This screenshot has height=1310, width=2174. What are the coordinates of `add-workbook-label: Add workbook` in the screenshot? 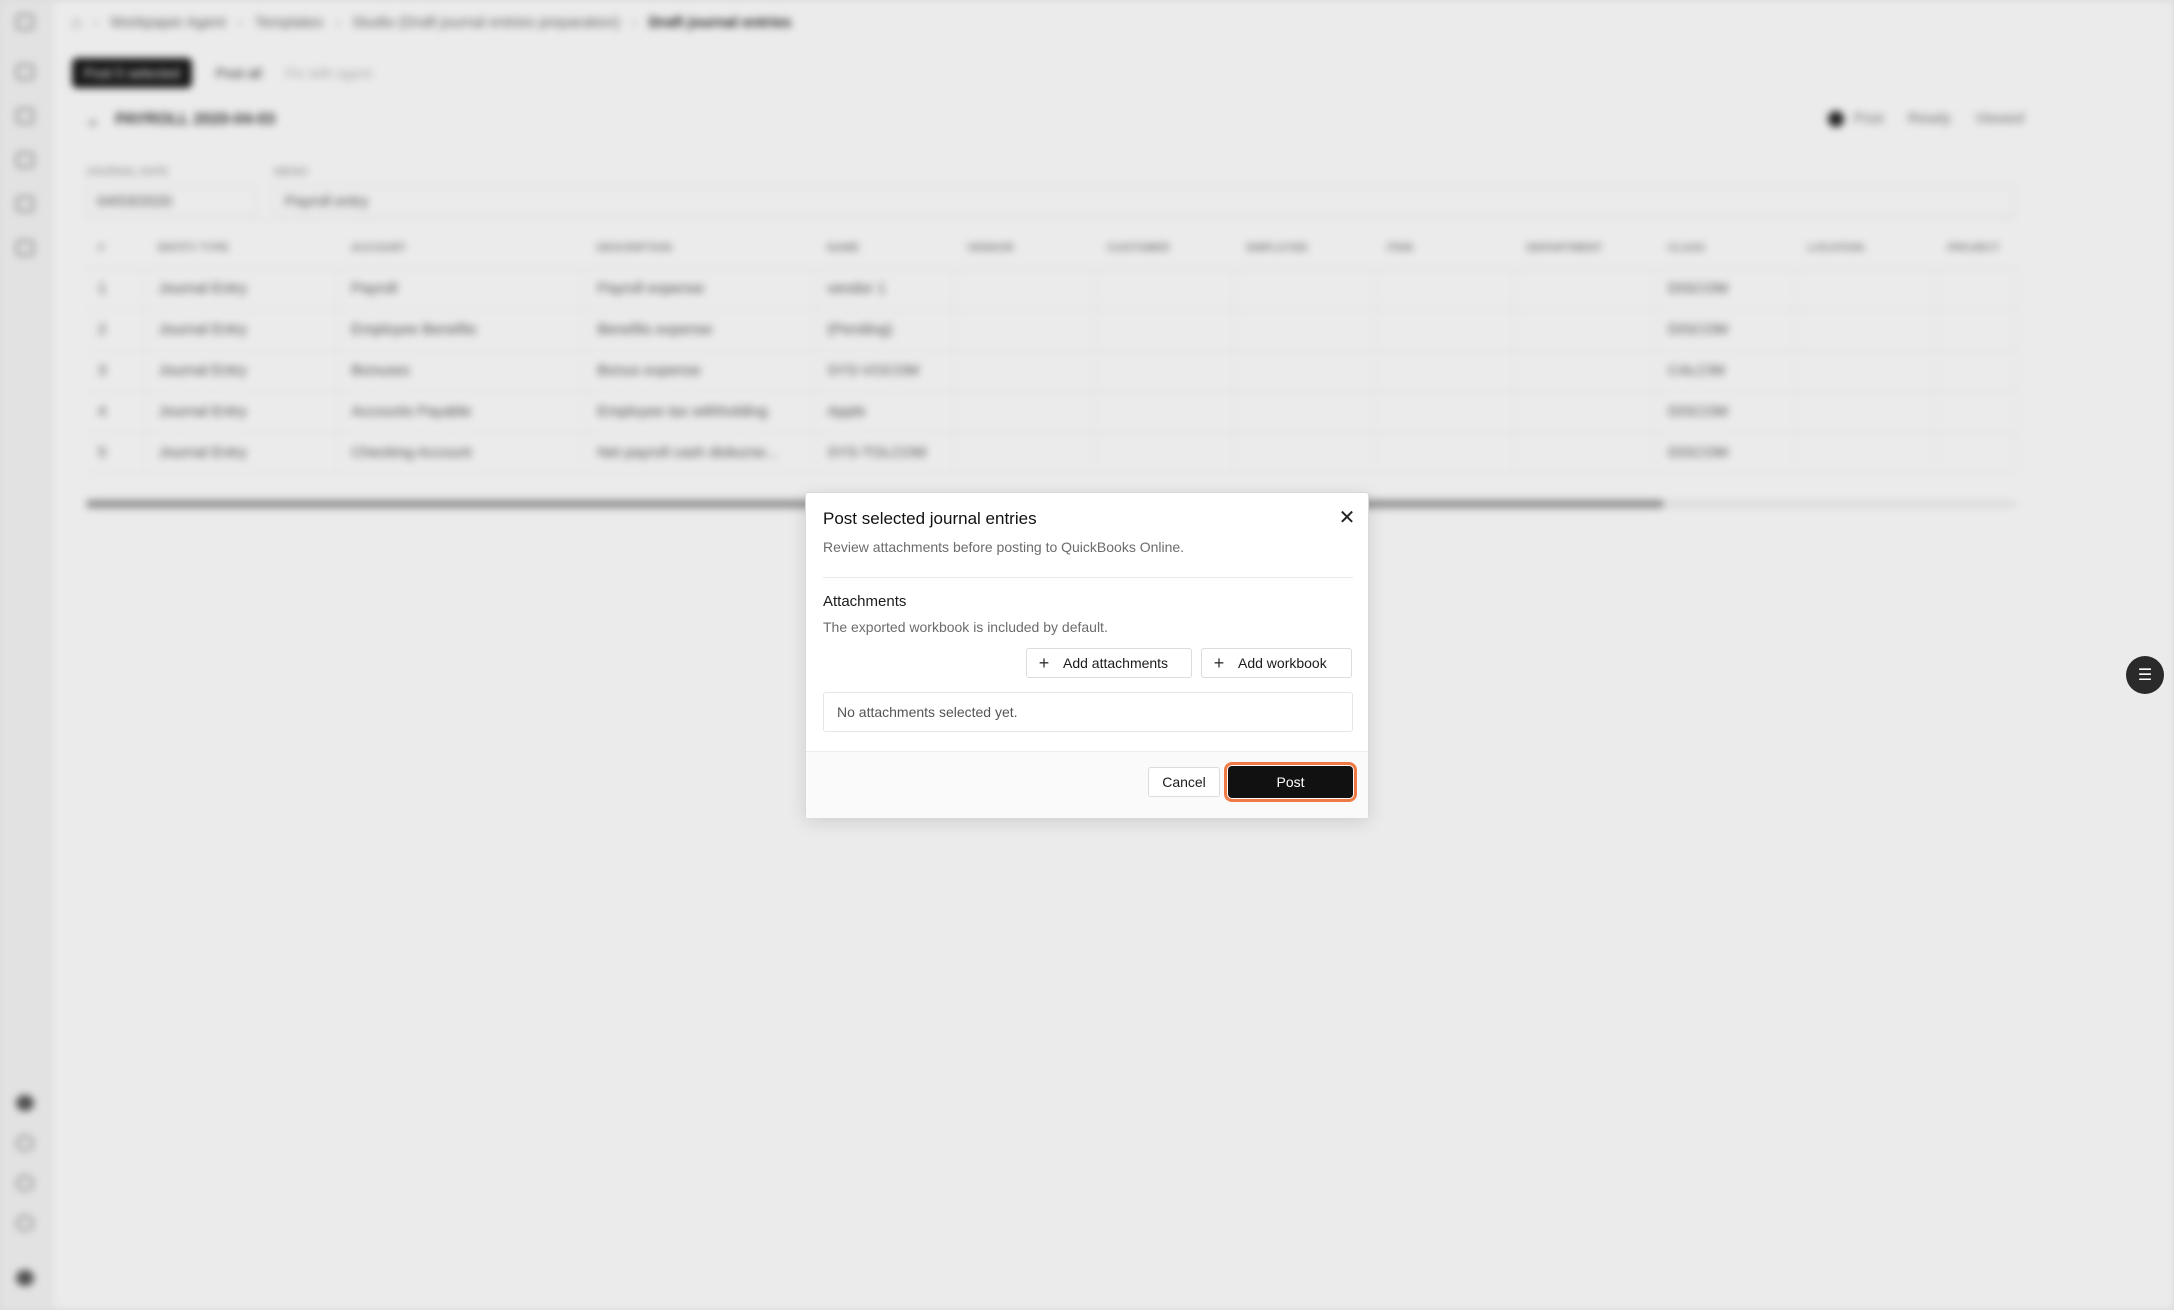 It's located at (1282, 663).